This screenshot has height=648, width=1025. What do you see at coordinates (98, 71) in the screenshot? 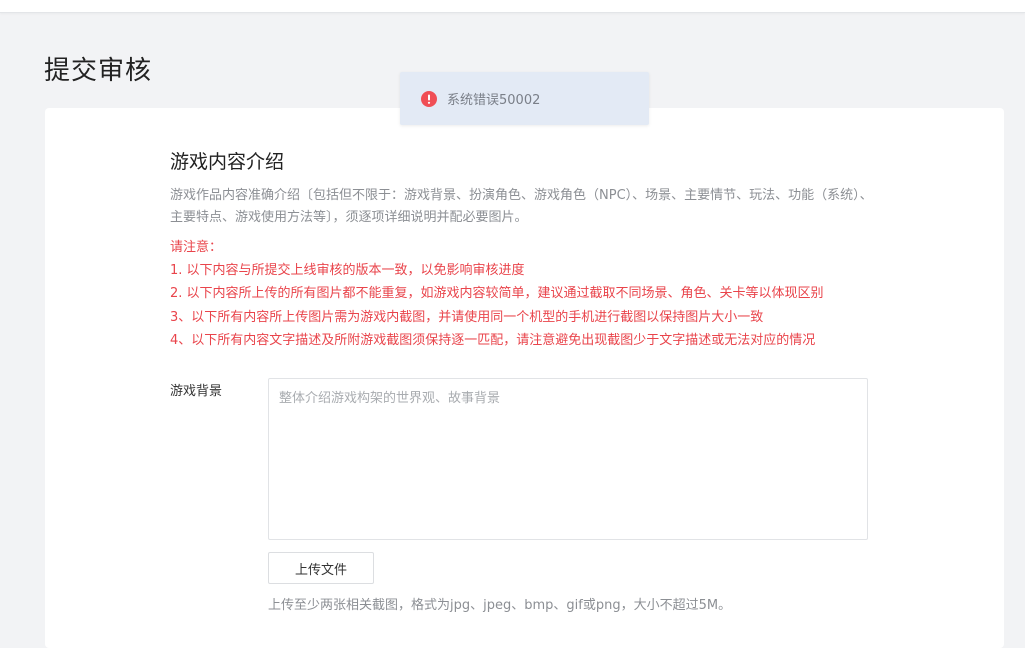
I see `page-title: 提交审核` at bounding box center [98, 71].